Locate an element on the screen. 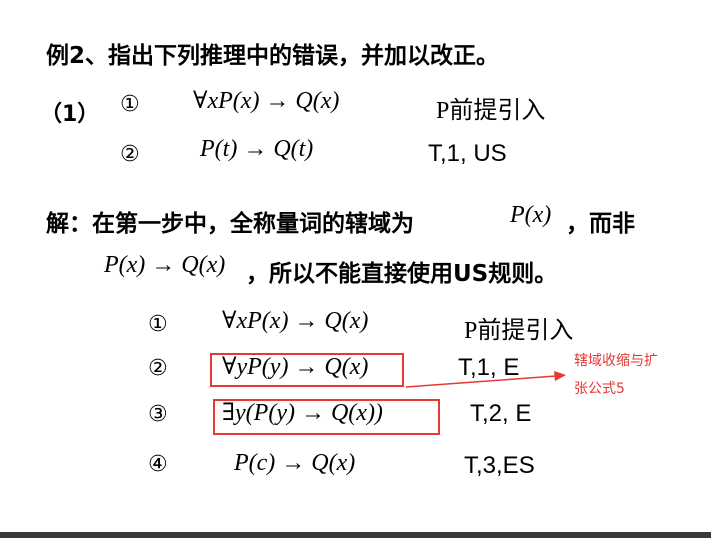  solution-line-1-suffix: ，而非 is located at coordinates (600, 224).